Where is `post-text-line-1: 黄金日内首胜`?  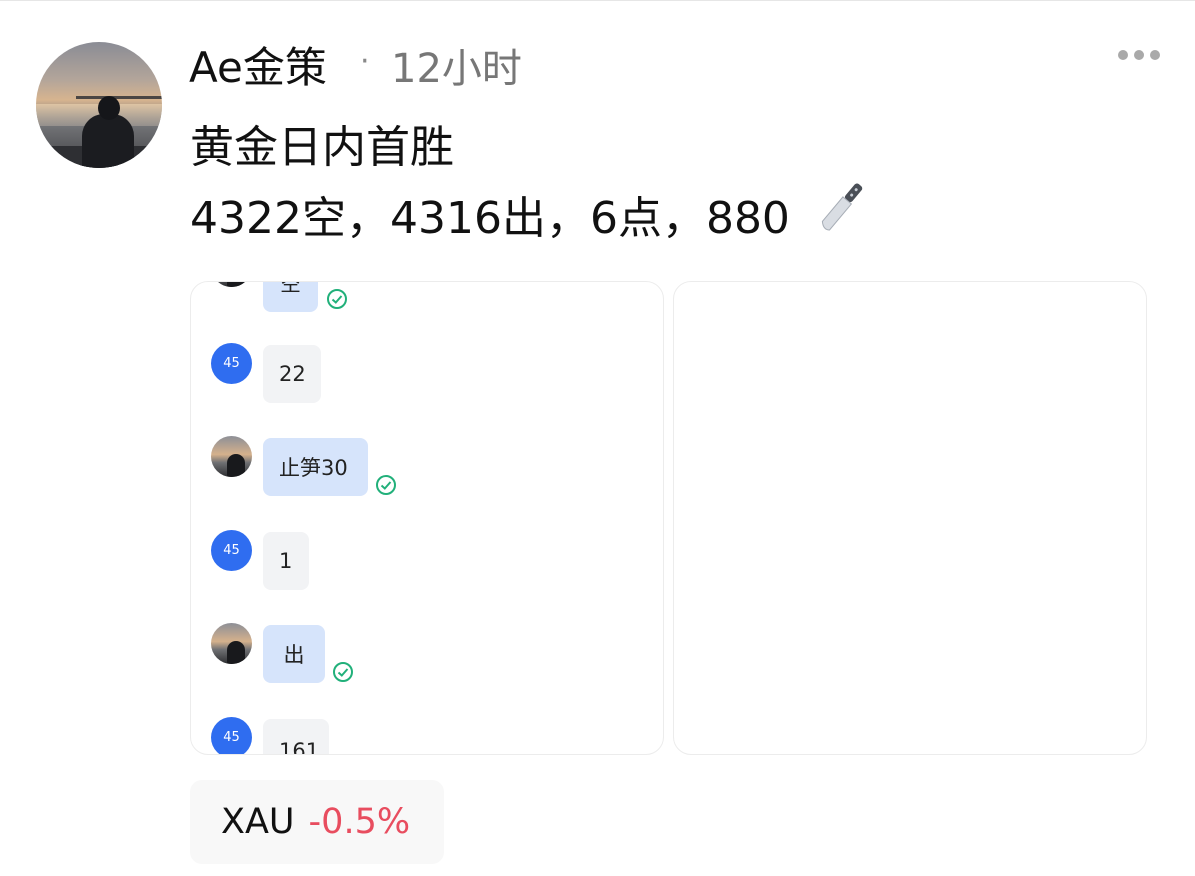 post-text-line-1: 黄金日内首胜 is located at coordinates (322, 147).